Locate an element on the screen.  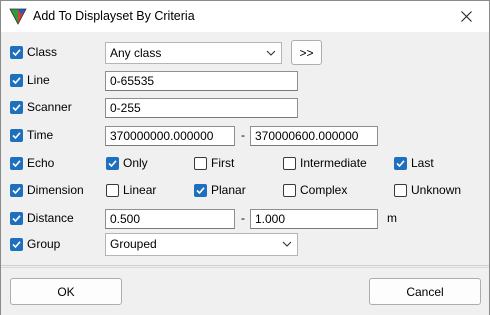
time-checkbox is located at coordinates (16, 135).